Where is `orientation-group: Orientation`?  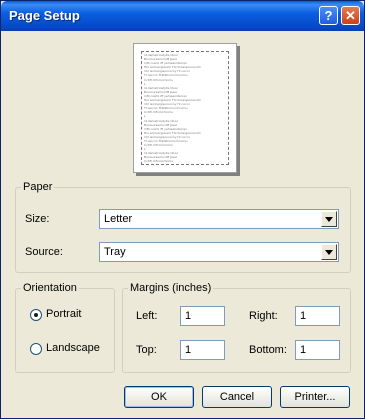
orientation-group: Orientation is located at coordinates (65, 327).